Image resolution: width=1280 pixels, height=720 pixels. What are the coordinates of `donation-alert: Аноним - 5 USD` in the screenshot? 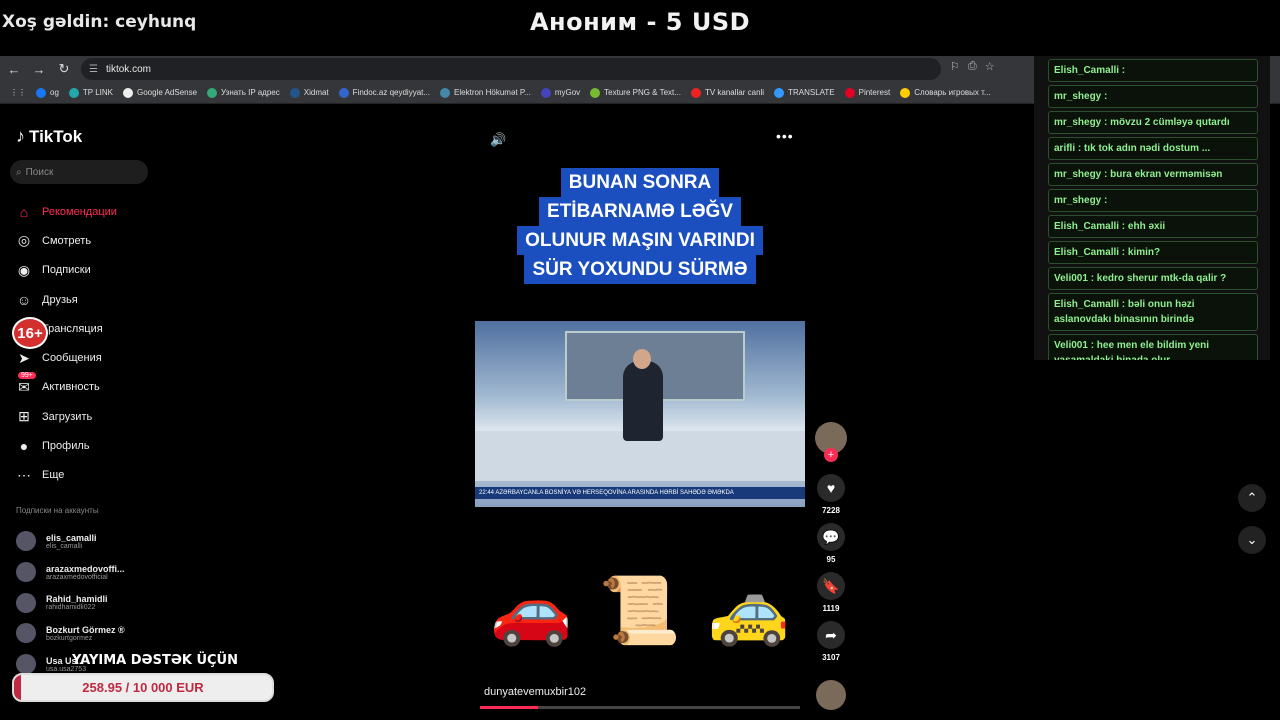 It's located at (640, 22).